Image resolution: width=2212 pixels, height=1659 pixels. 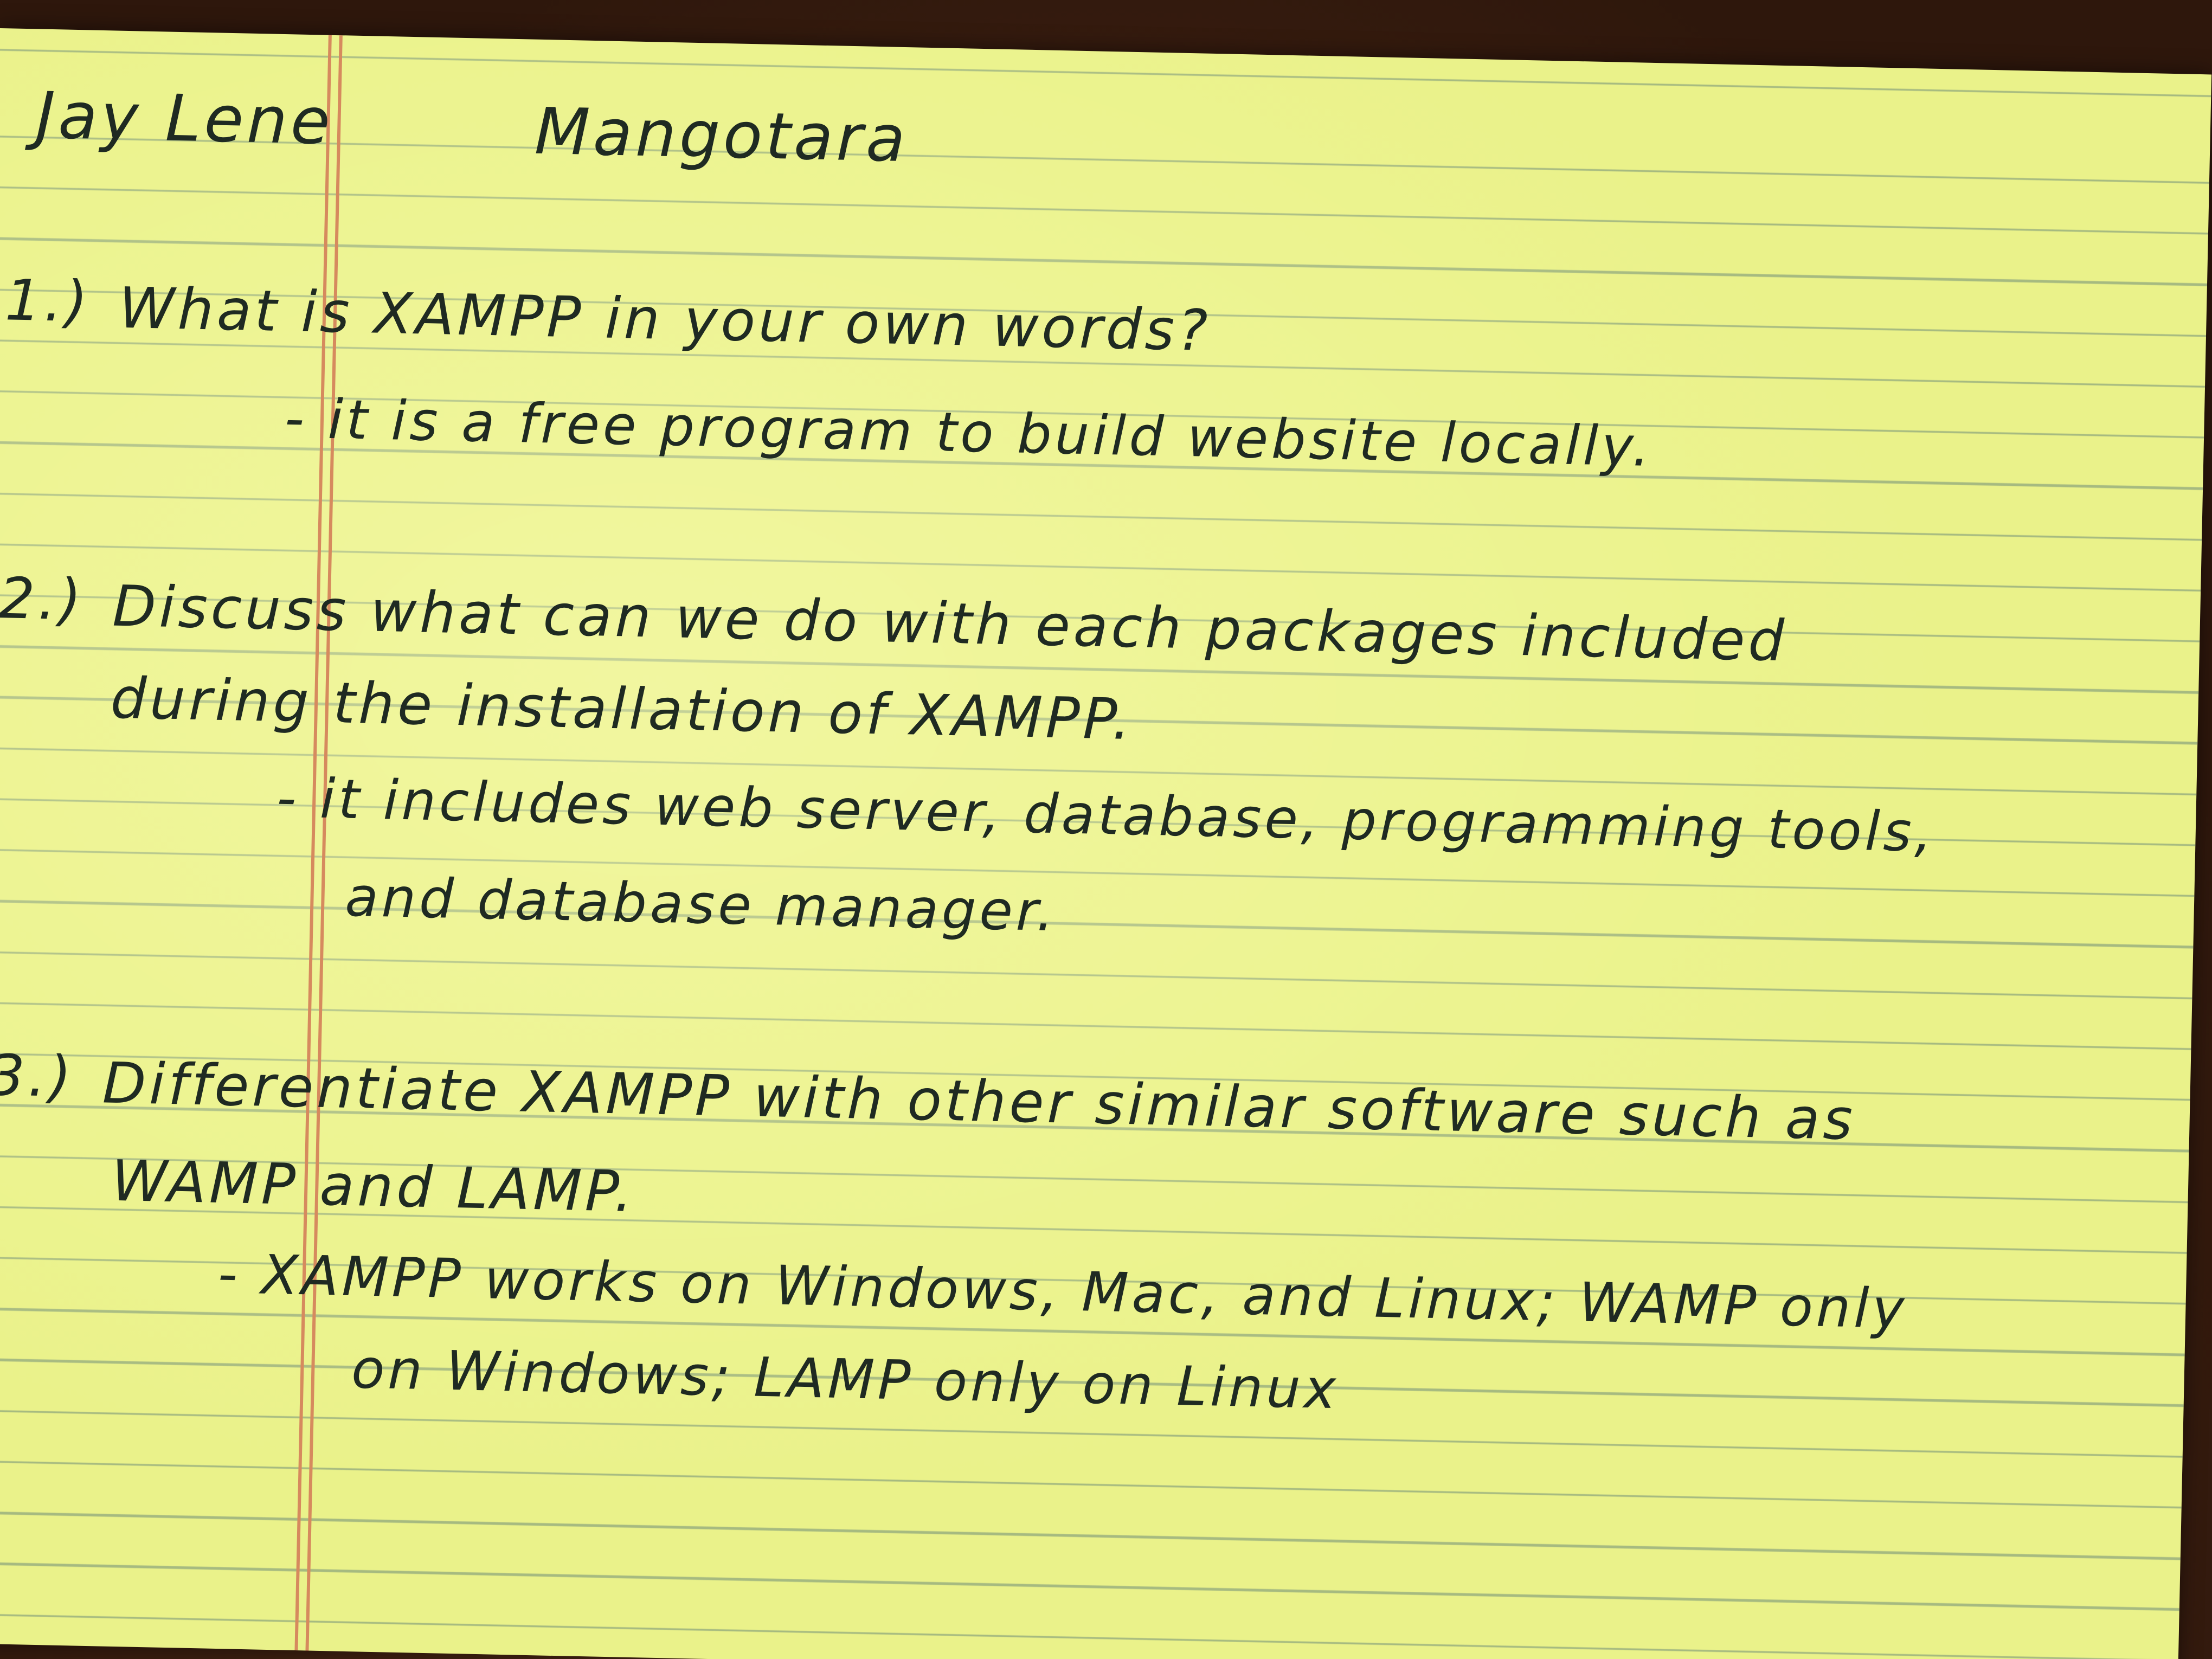 I want to click on question-2-number: 2.), so click(x=43, y=599).